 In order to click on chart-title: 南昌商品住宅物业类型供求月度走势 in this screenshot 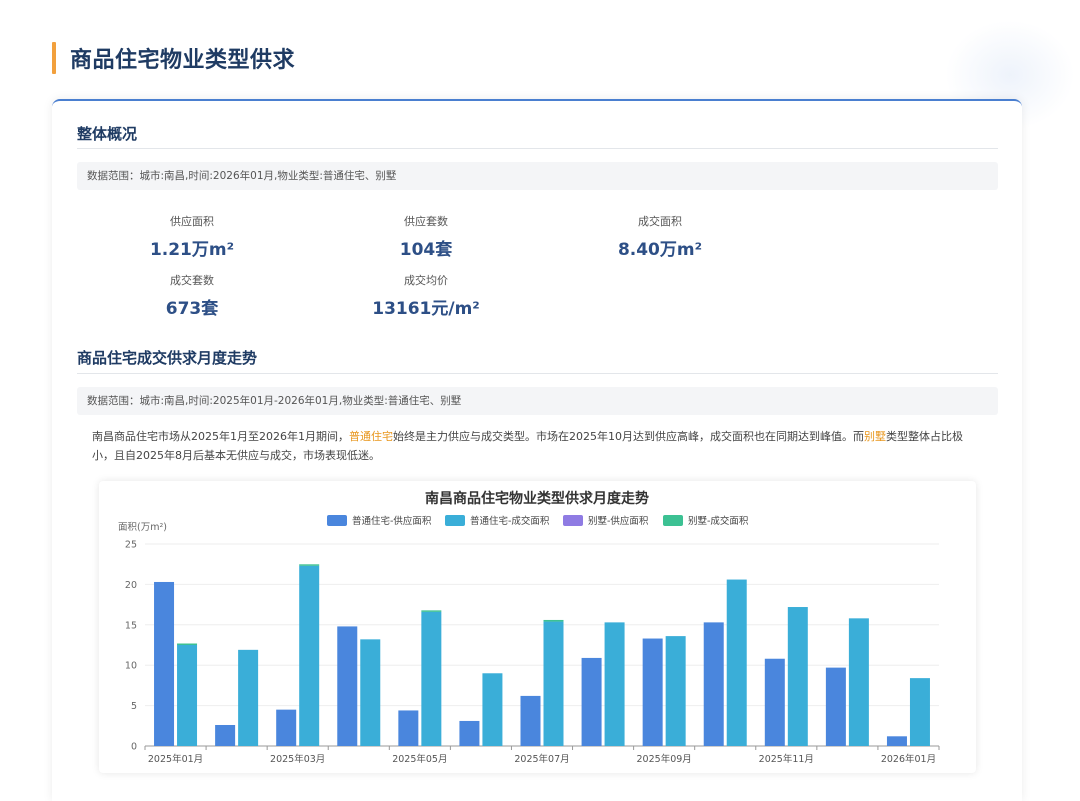, I will do `click(537, 498)`.